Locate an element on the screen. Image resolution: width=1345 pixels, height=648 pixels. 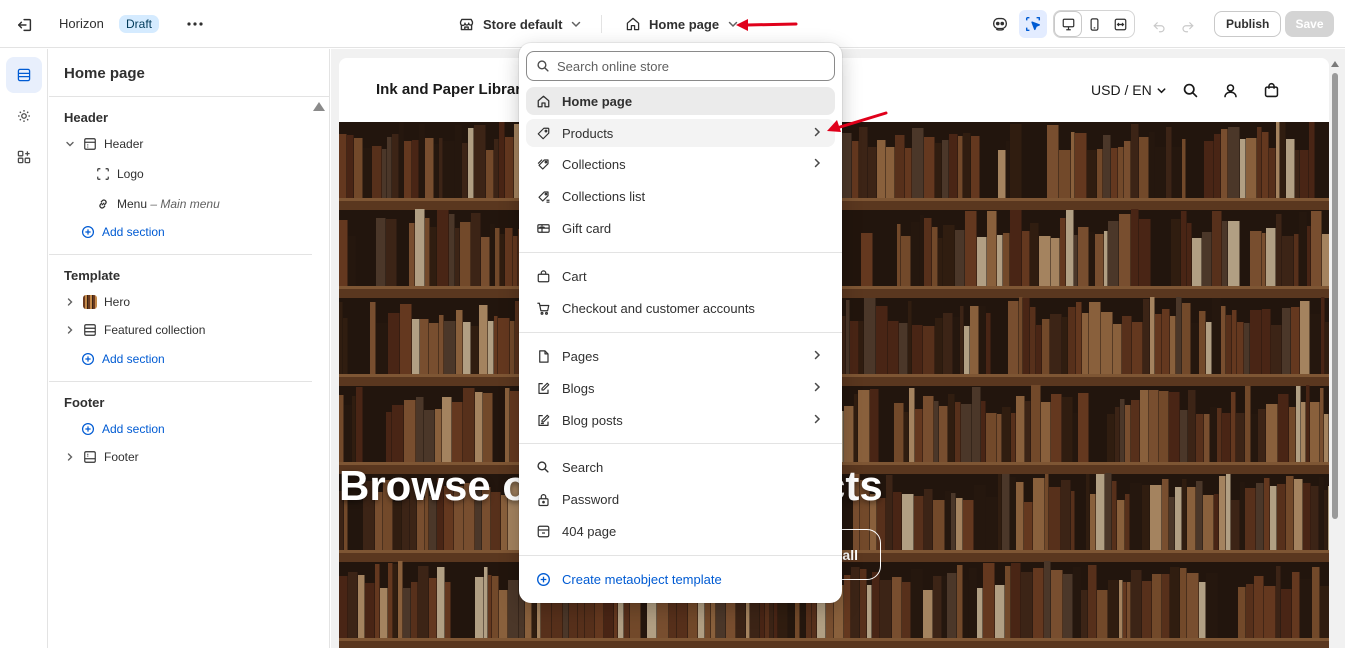
menu-item-search: Search is located at coordinates (680, 467).